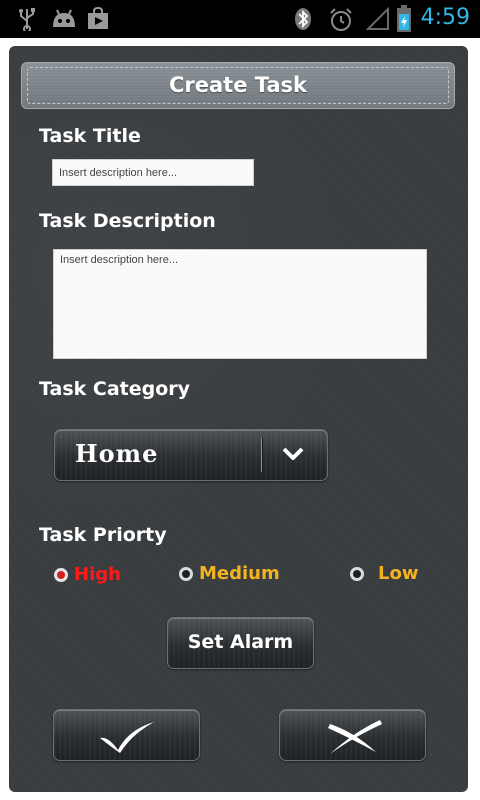 Image resolution: width=480 pixels, height=800 pixels. What do you see at coordinates (239, 573) in the screenshot?
I see `priority-medium-label: Medium` at bounding box center [239, 573].